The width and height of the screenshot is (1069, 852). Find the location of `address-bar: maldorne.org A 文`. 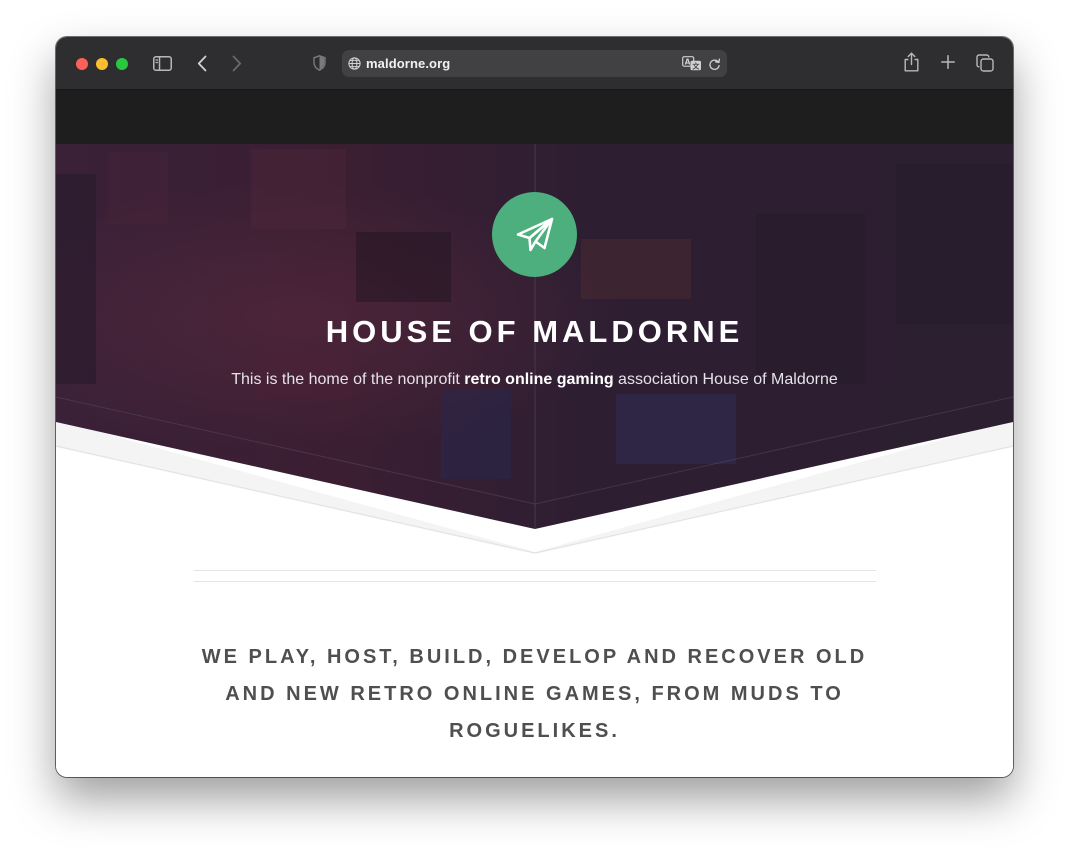

address-bar: maldorne.org A 文 is located at coordinates (534, 63).